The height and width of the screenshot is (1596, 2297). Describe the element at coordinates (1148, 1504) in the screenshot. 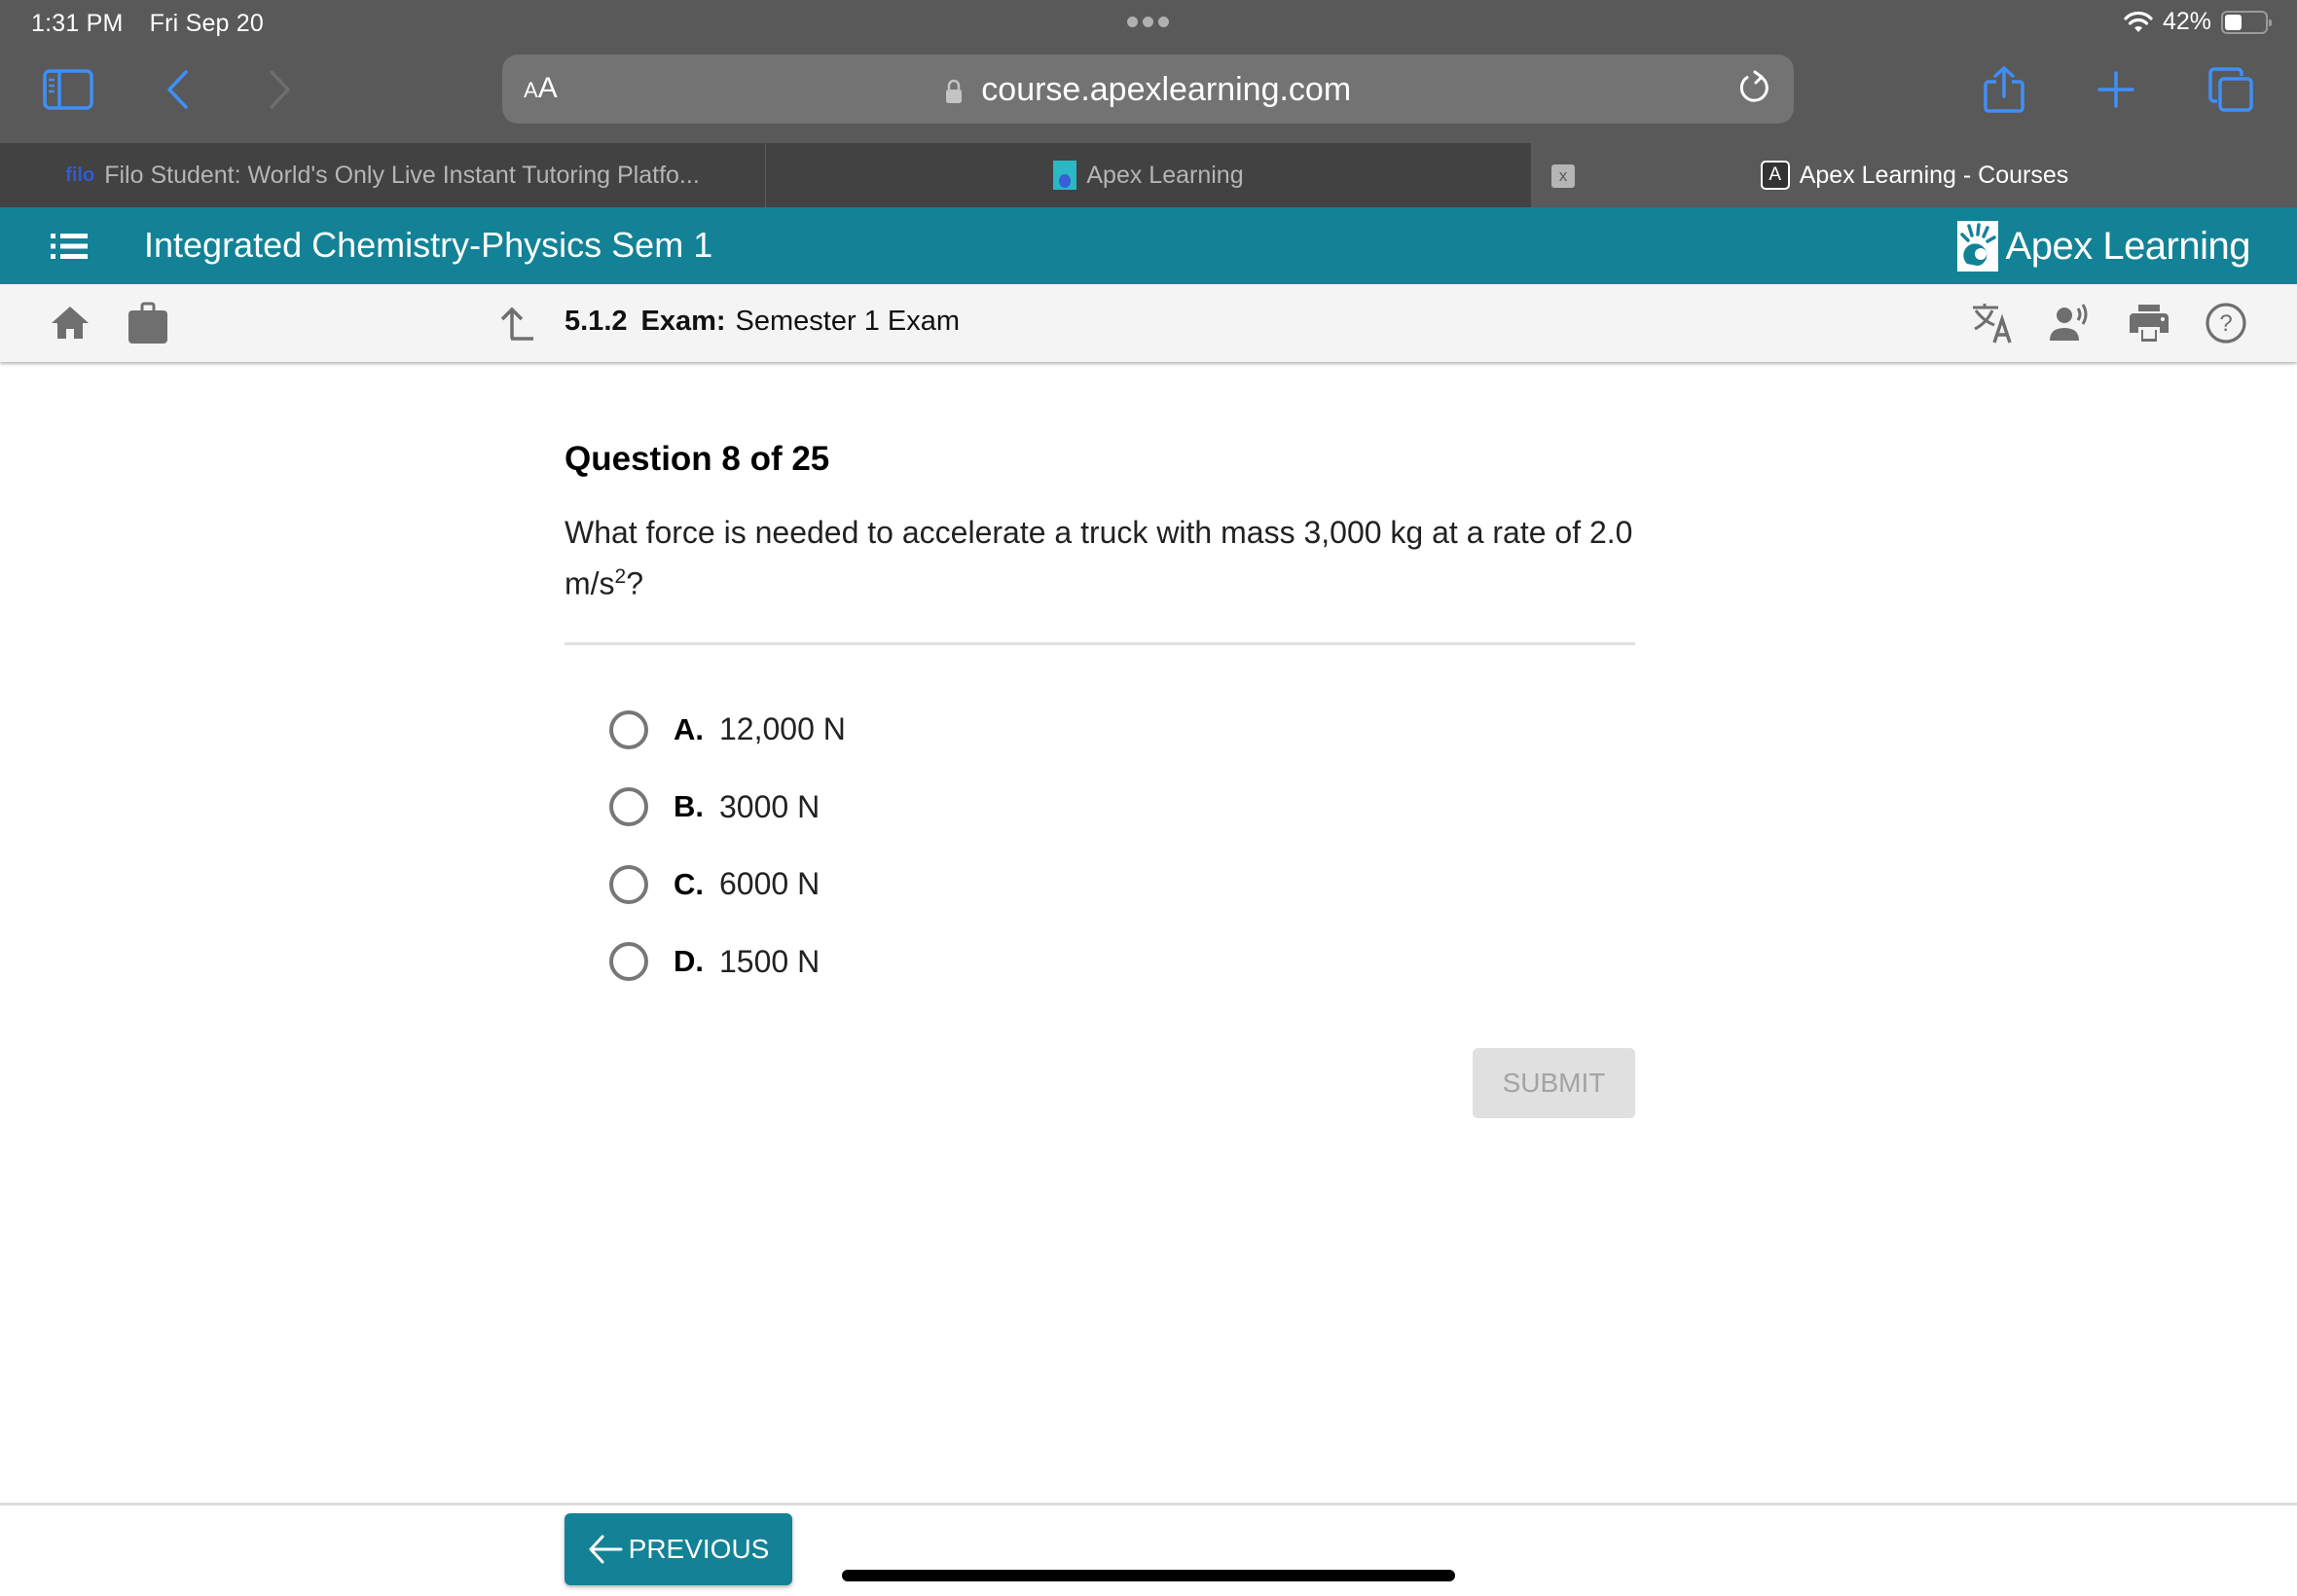

I see `footer-divider` at that location.